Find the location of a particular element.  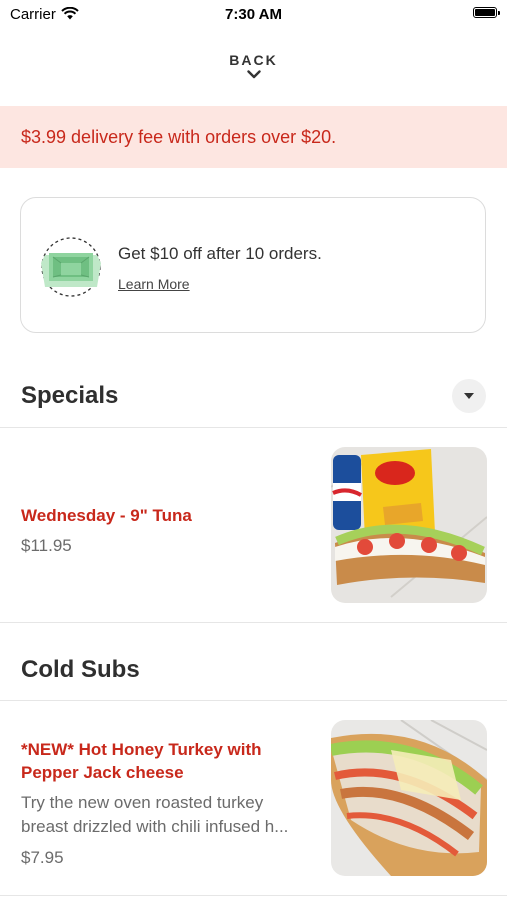

delivery-fee-banner: $3.99 delivery fee with orders over $20. is located at coordinates (253, 137).